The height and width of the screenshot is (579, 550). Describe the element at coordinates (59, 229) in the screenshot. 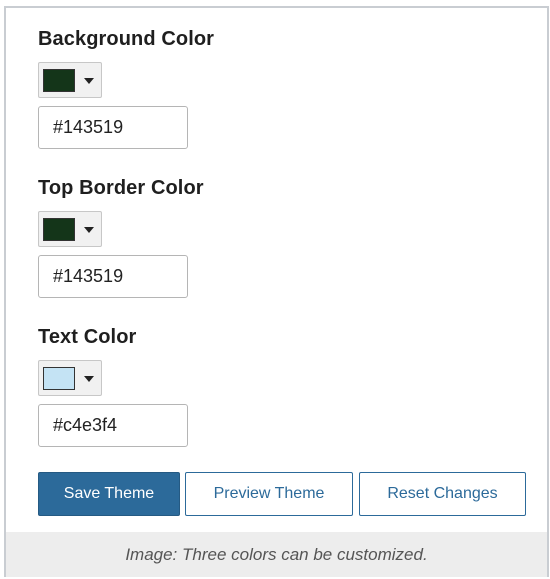

I see `top-border-color-swatch` at that location.